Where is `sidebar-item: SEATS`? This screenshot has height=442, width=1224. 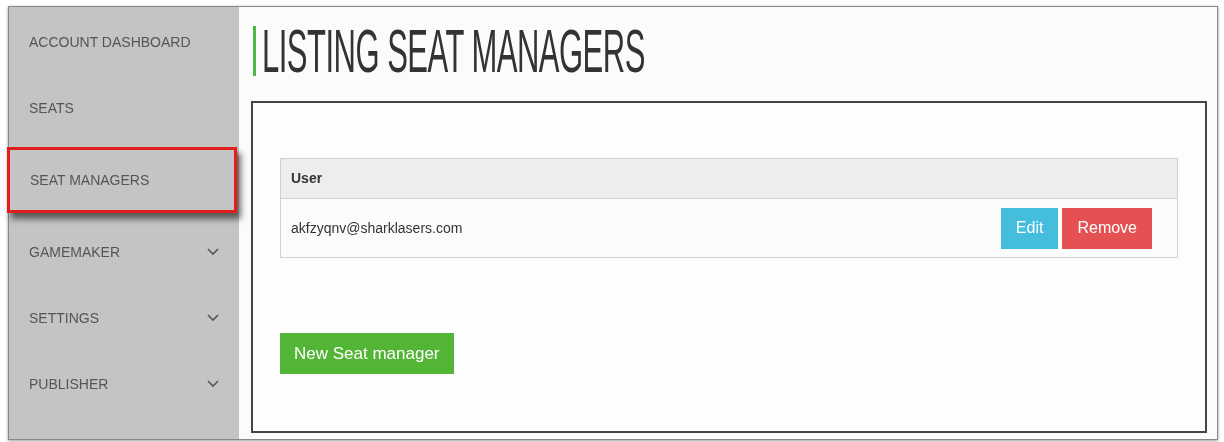
sidebar-item: SEATS is located at coordinates (124, 108).